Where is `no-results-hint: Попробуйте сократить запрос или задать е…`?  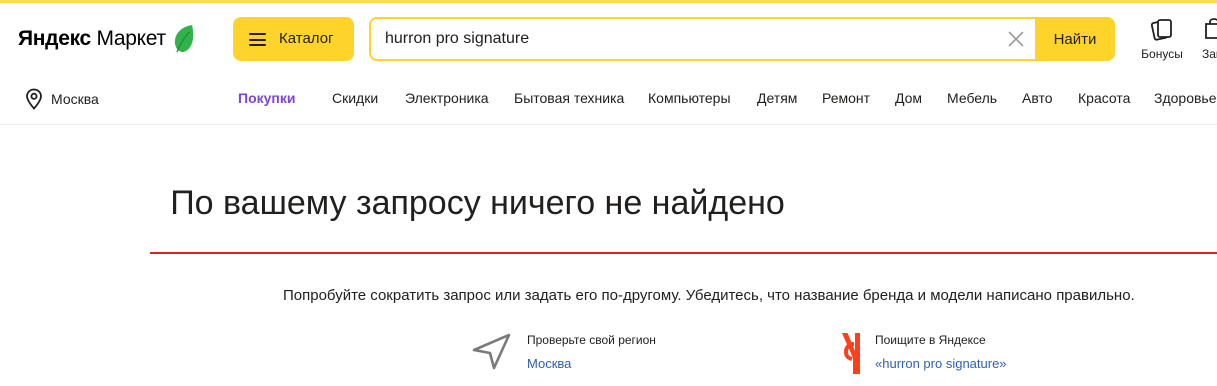
no-results-hint: Попробуйте сократить запрос или задать е… is located at coordinates (709, 295).